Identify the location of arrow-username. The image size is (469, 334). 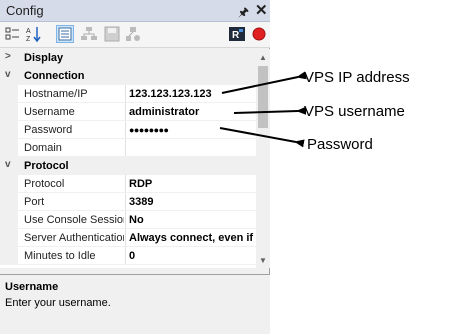
(270, 110).